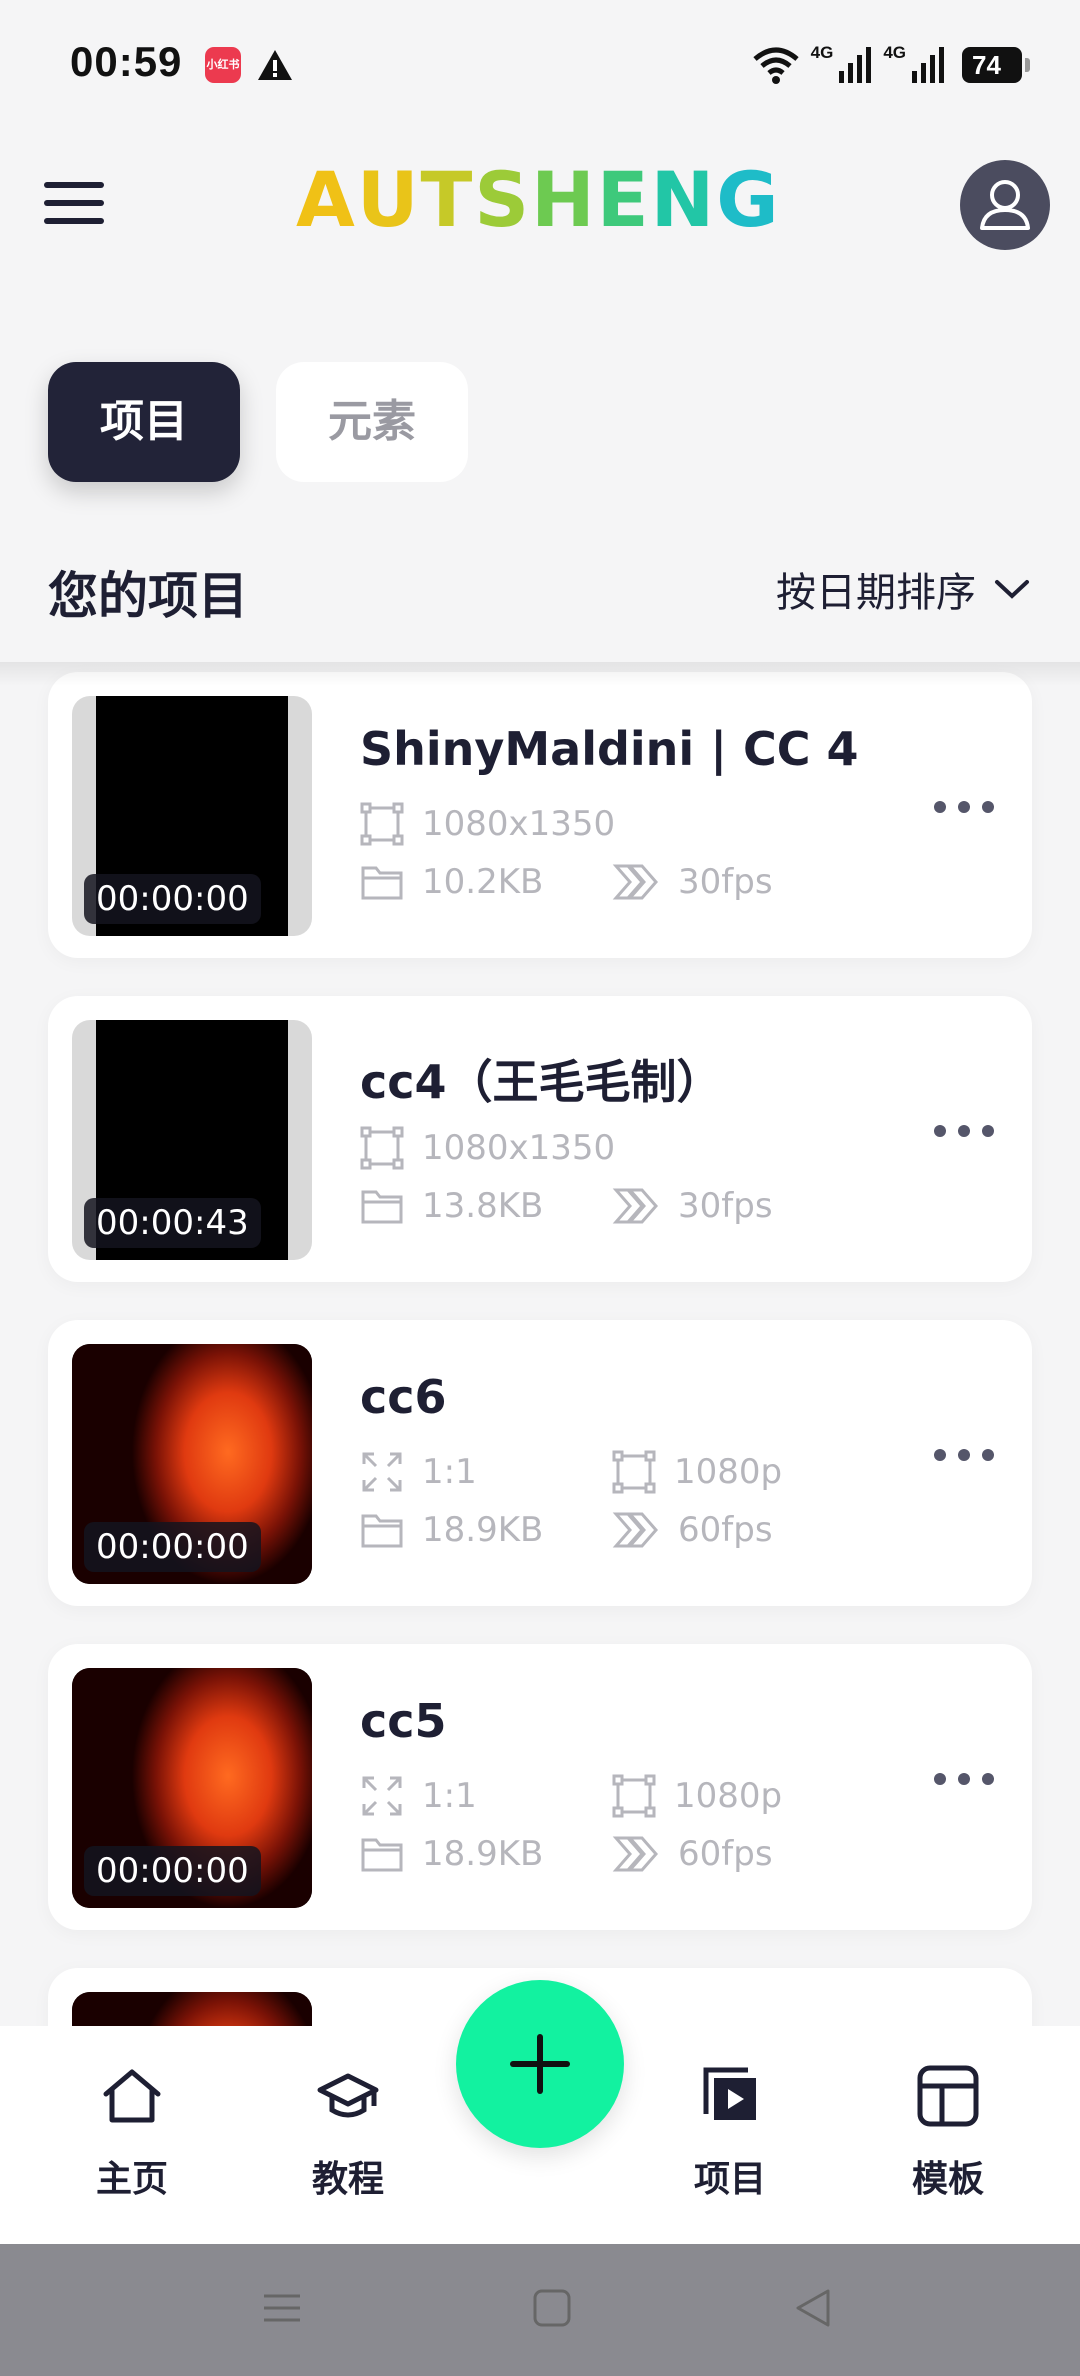  Describe the element at coordinates (126, 61) in the screenshot. I see `status-time: 00:59` at that location.